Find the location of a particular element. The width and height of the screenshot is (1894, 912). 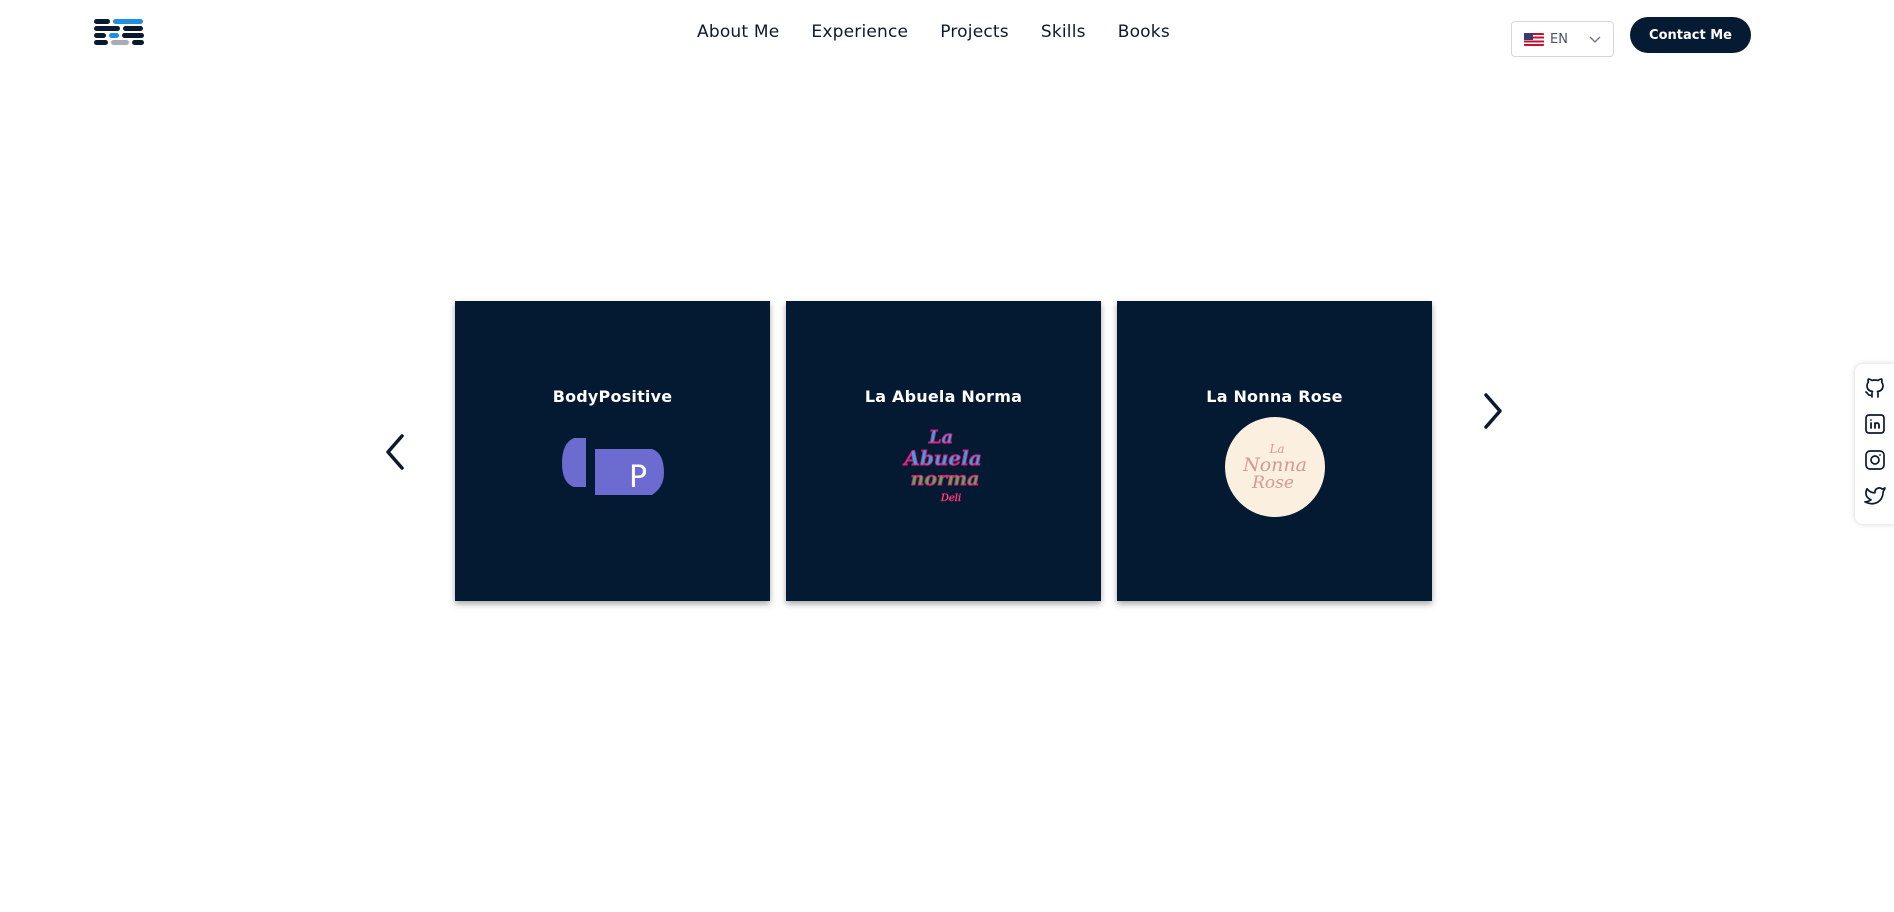

chevron-down-icon is located at coordinates (1595, 39).